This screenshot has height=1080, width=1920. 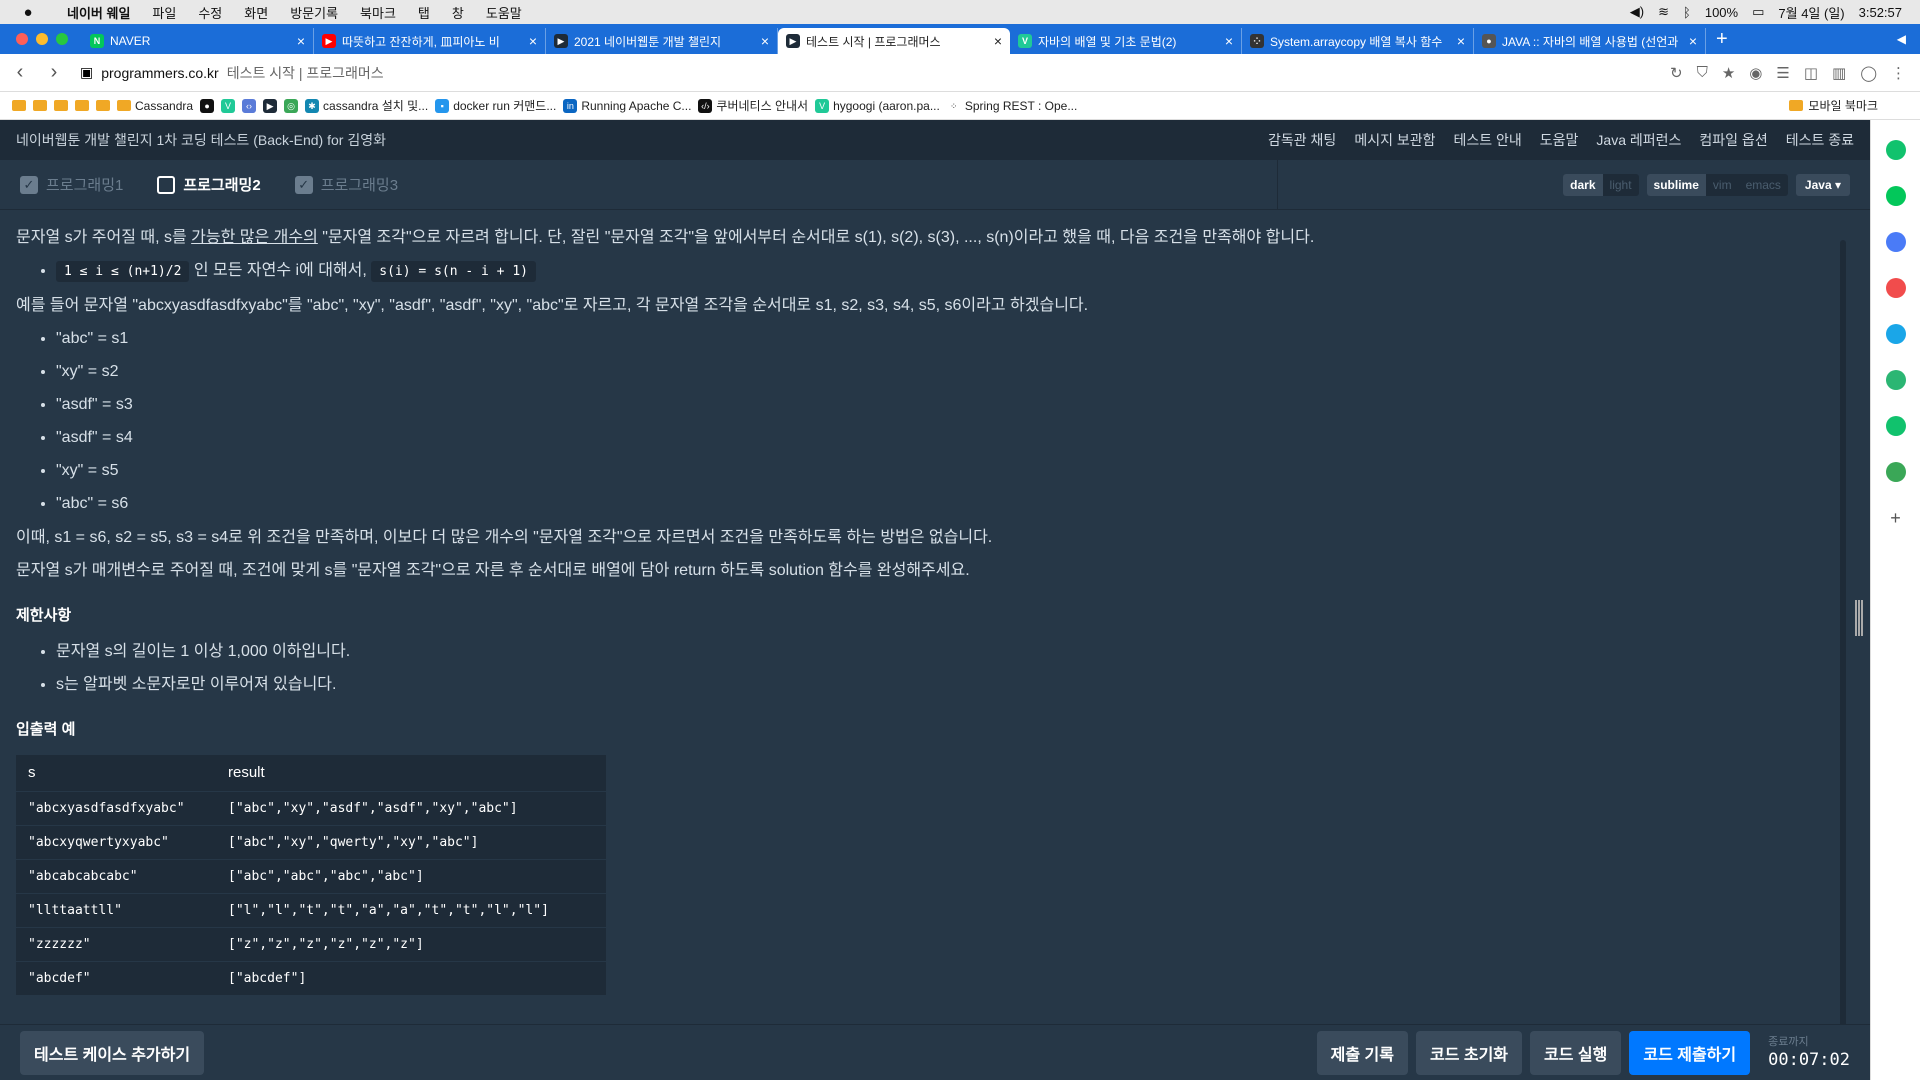 What do you see at coordinates (1687, 12) in the screenshot?
I see `bluetooth-icon: ᛒ` at bounding box center [1687, 12].